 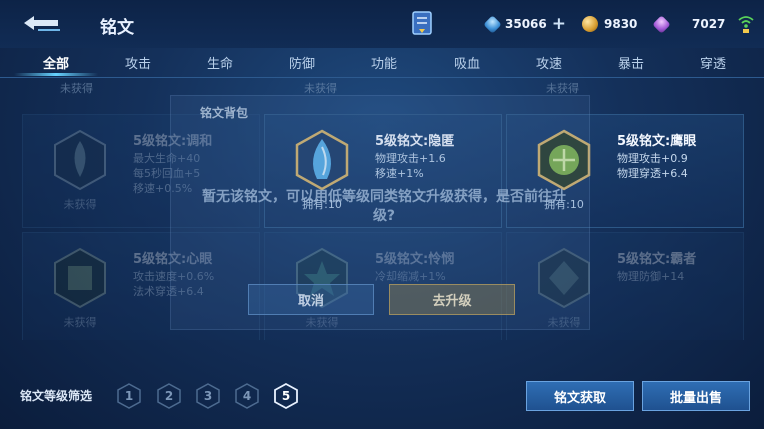 What do you see at coordinates (422, 24) in the screenshot?
I see `rune-badge-icon` at bounding box center [422, 24].